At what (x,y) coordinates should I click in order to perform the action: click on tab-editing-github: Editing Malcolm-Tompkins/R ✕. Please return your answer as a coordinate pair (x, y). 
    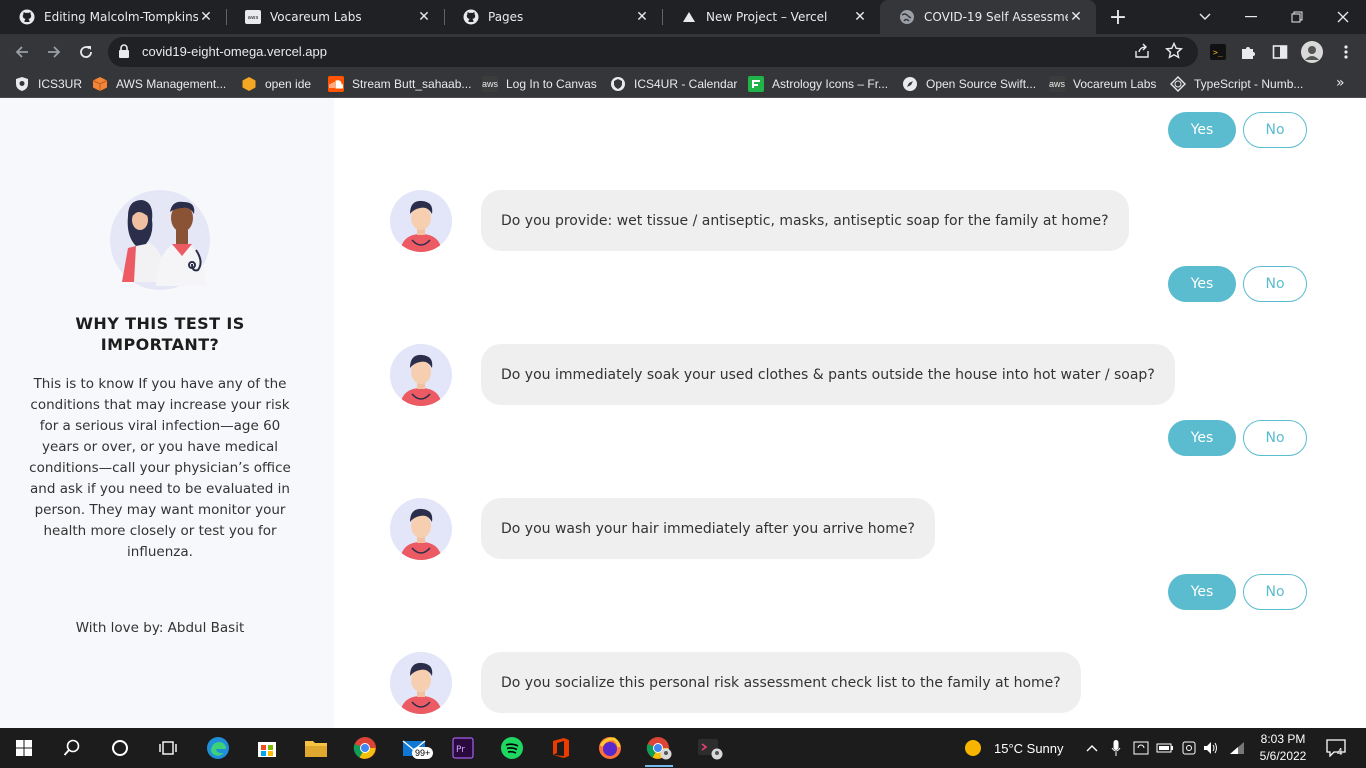
    Looking at the image, I should click on (113, 17).